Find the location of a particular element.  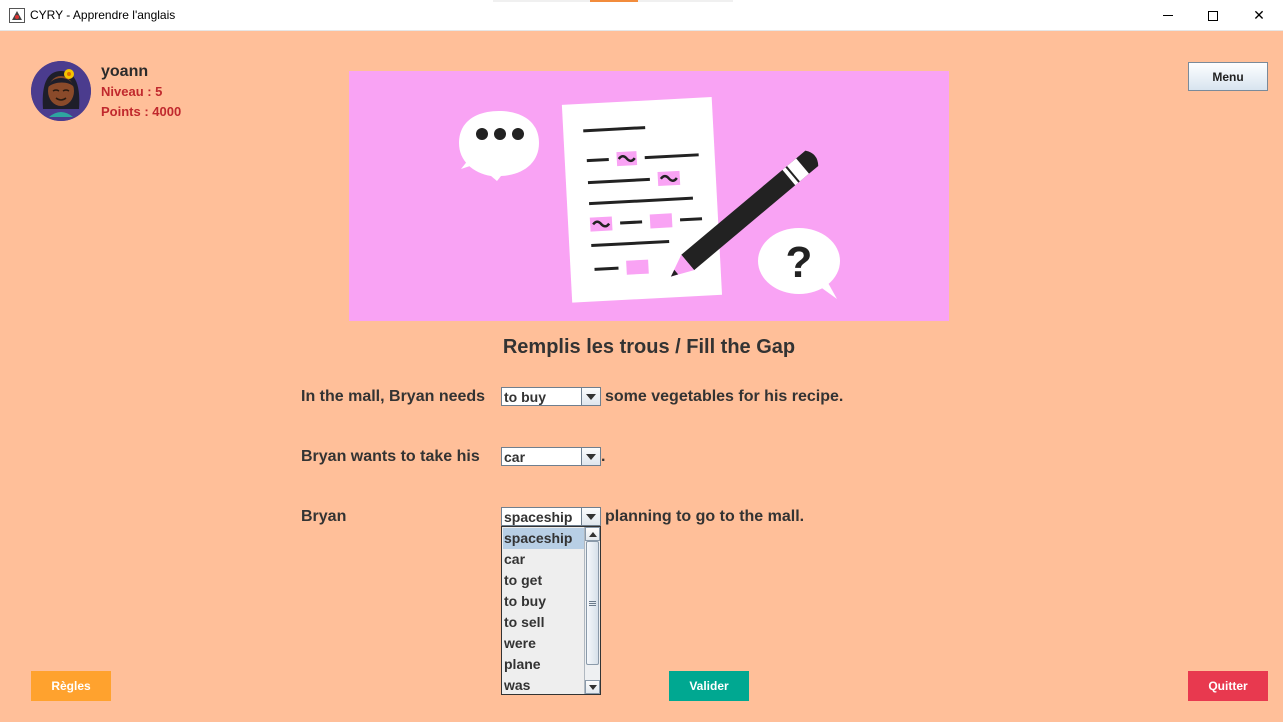

avatar-icon is located at coordinates (61, 91).